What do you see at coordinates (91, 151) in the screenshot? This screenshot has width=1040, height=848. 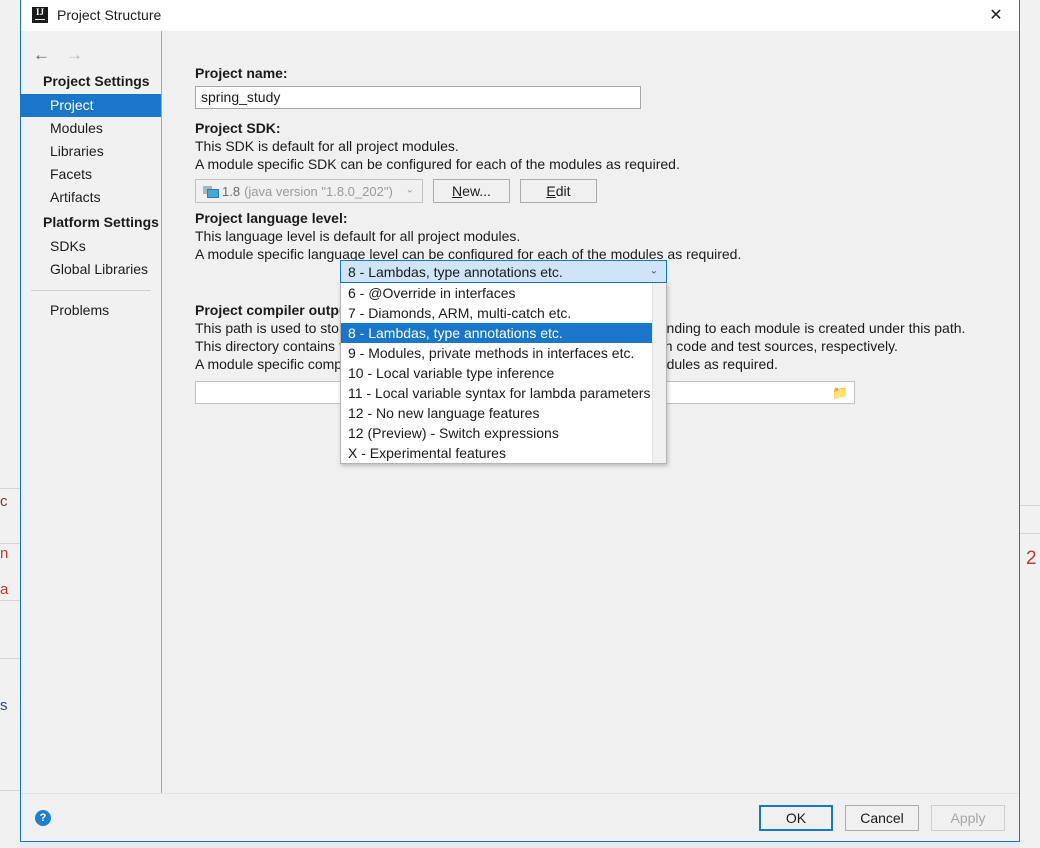 I see `sidebar-item-libraries: Libraries` at bounding box center [91, 151].